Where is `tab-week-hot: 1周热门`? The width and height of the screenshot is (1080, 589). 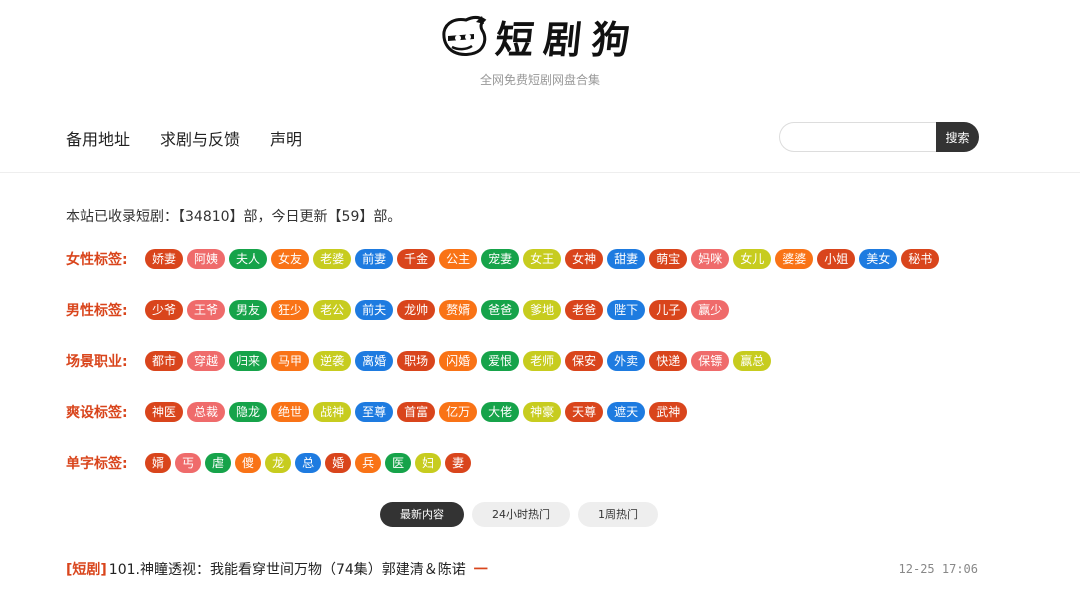 tab-week-hot: 1周热门 is located at coordinates (618, 514).